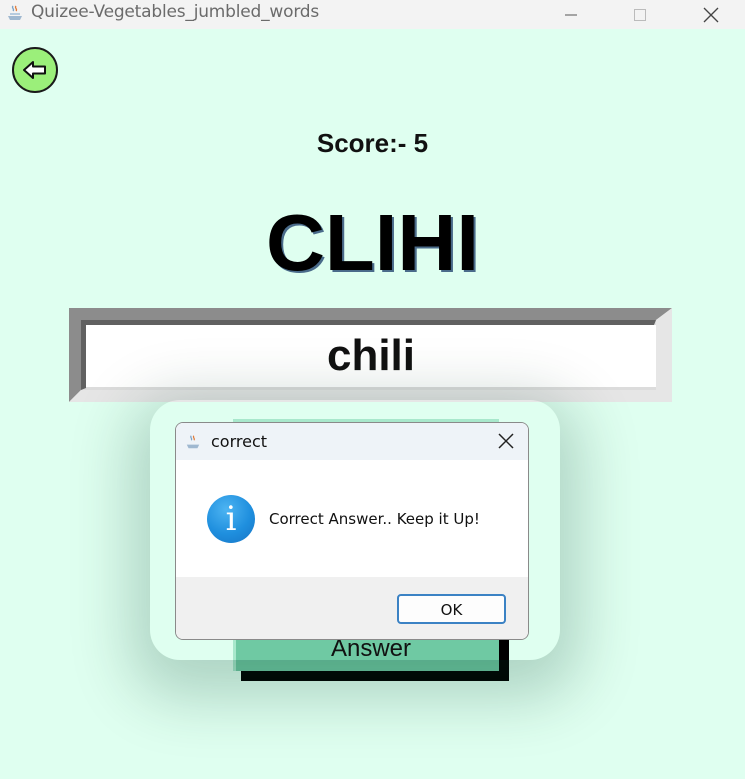 The image size is (745, 779). I want to click on dialog-titlebar: correct, so click(352, 441).